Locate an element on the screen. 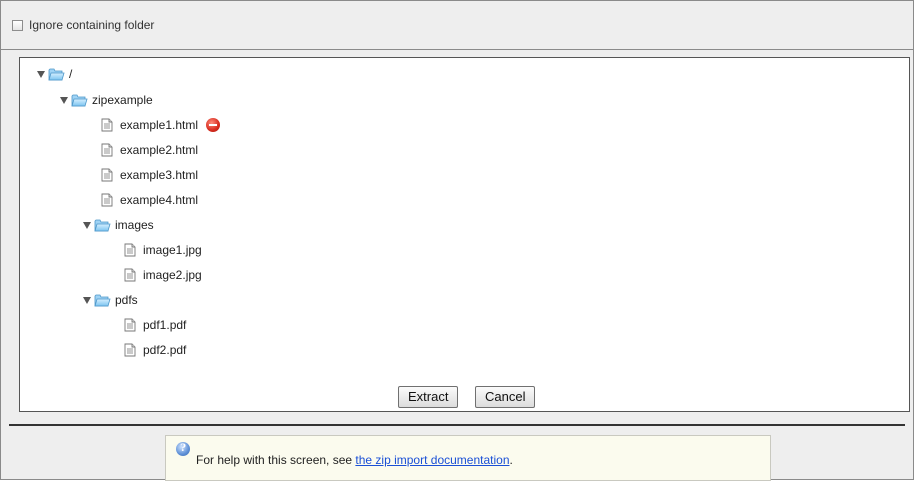 This screenshot has height=481, width=914. tree-node-file: image2.jpg is located at coordinates (163, 275).